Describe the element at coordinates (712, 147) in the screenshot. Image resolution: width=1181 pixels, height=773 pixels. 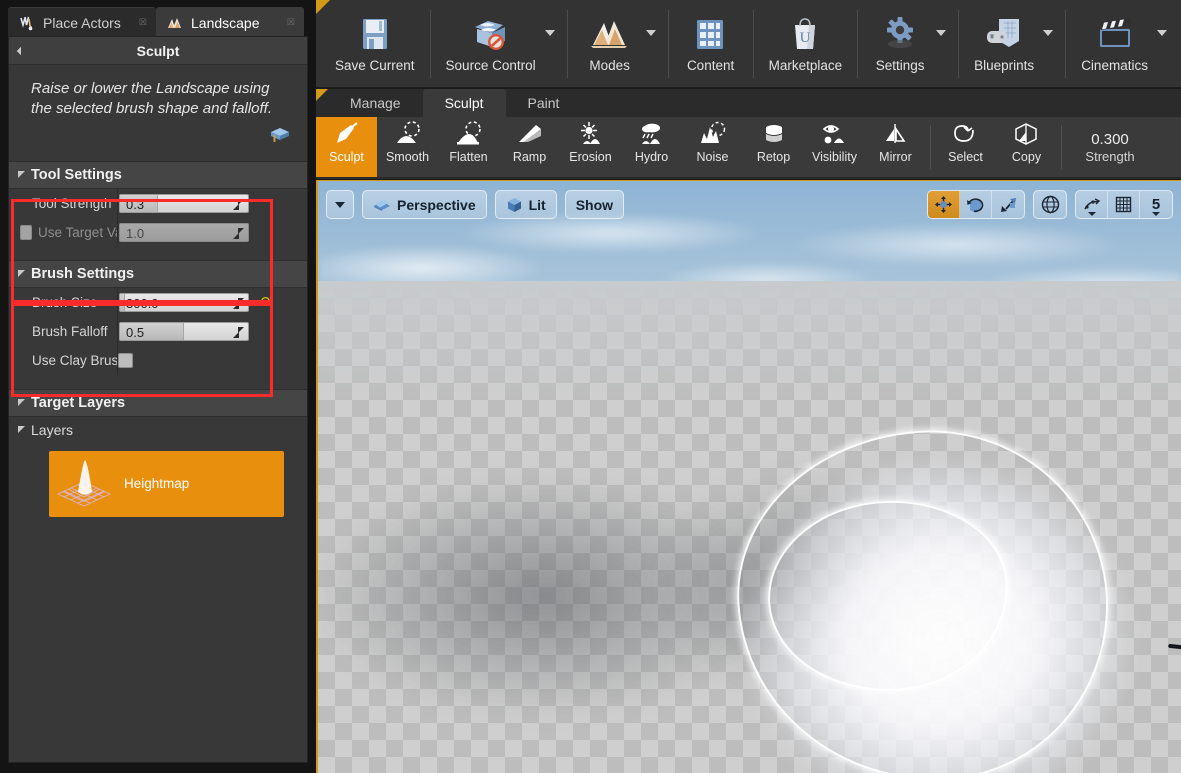
I see `tool-noise: Noise` at that location.